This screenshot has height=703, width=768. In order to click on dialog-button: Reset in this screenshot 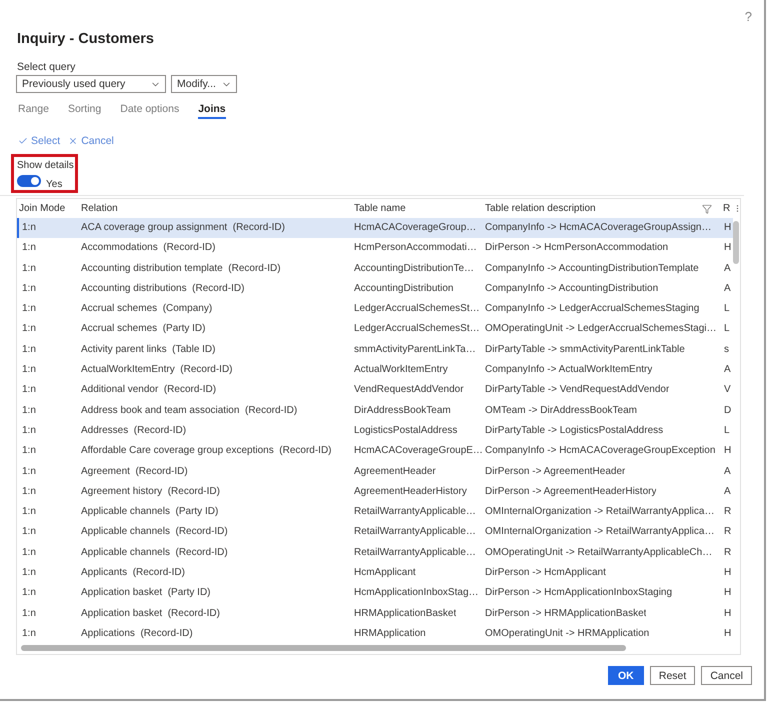, I will do `click(673, 675)`.